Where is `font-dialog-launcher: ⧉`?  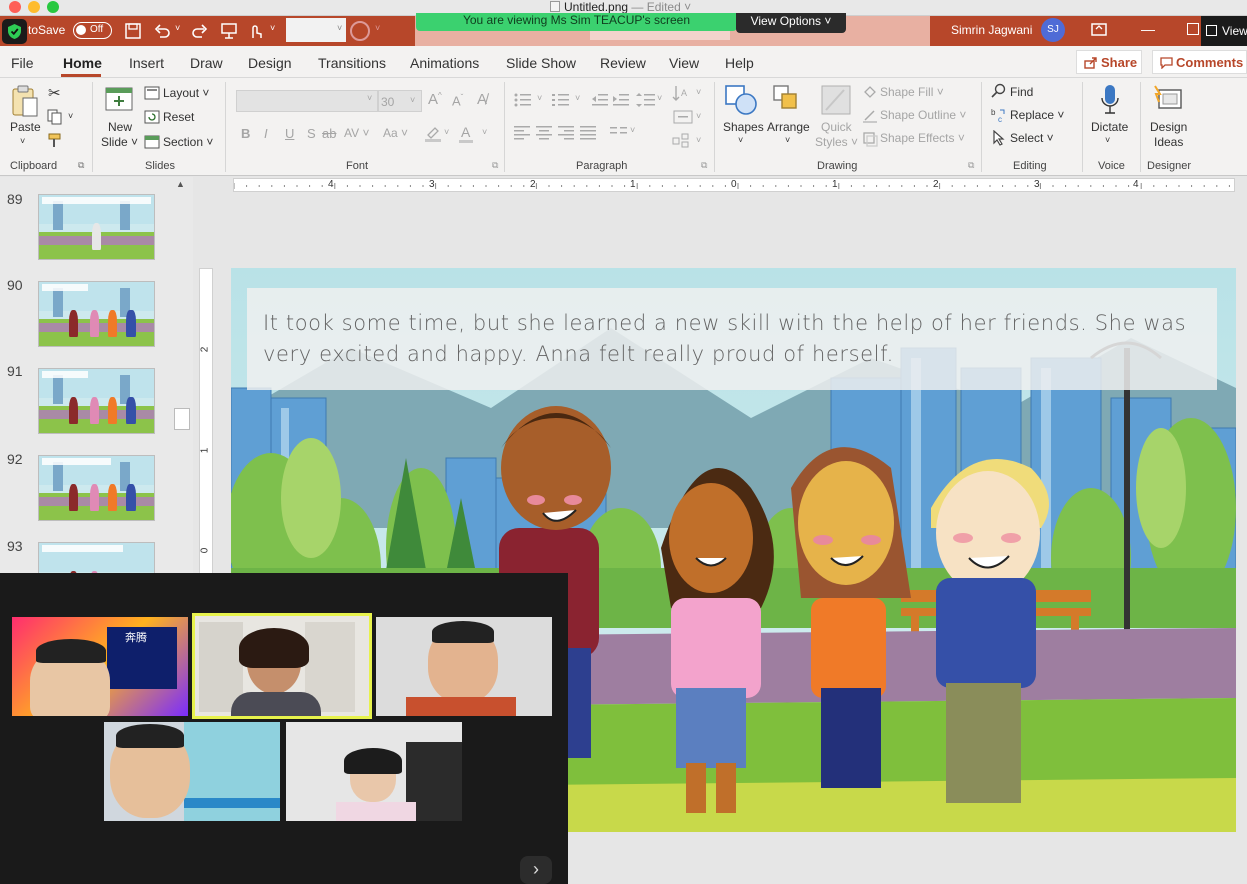 font-dialog-launcher: ⧉ is located at coordinates (495, 165).